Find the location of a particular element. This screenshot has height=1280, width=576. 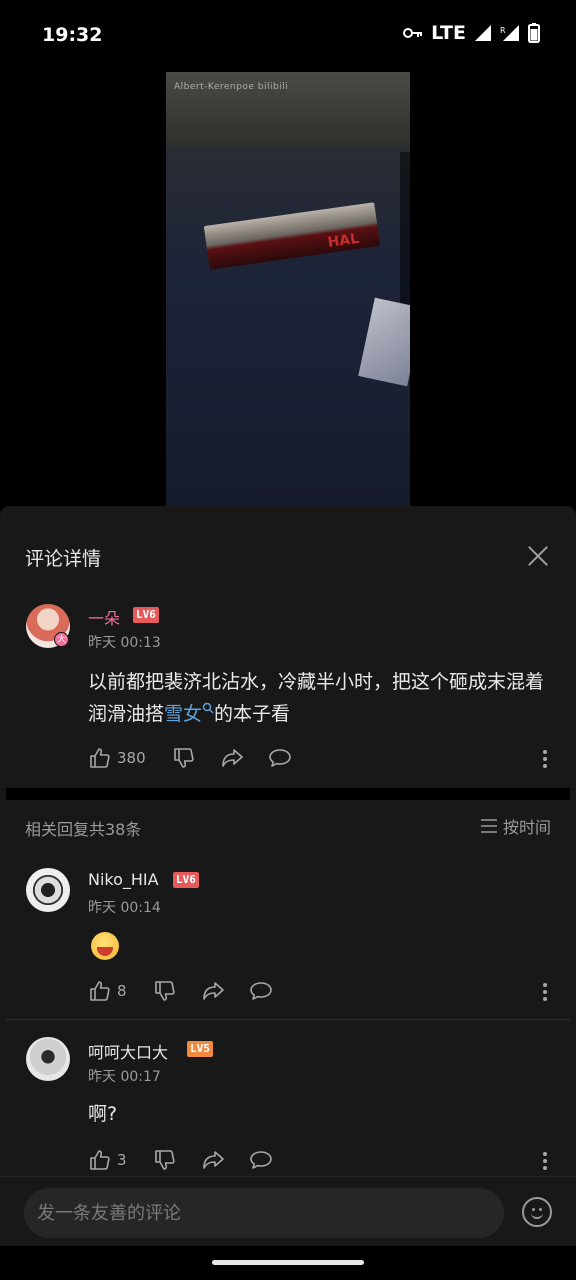

reply-username: Niko_HIA is located at coordinates (123, 879).